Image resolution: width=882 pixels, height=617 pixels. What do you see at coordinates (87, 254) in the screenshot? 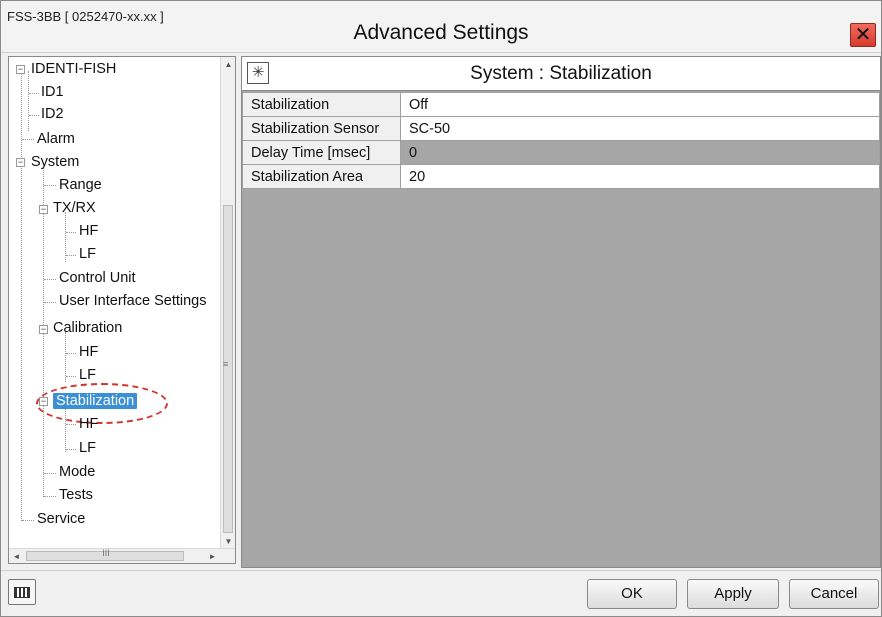
I see `tree-item-txrx-lf: LF` at bounding box center [87, 254].